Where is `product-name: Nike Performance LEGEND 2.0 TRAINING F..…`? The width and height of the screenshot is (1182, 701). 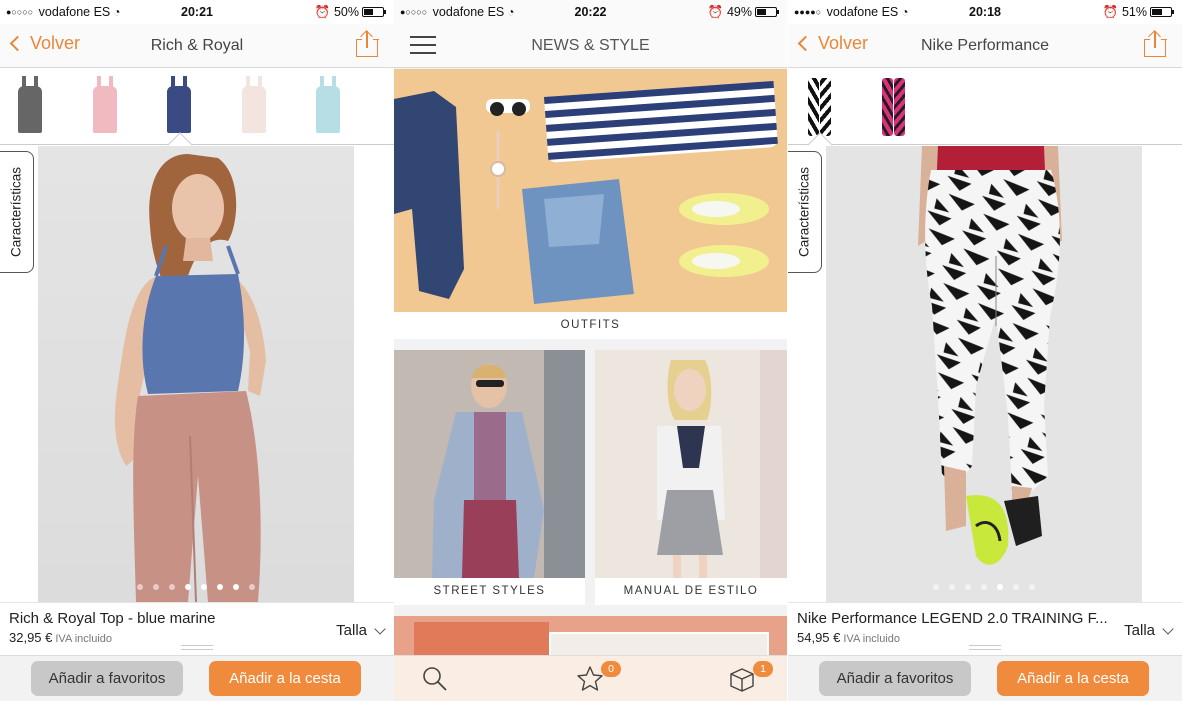 product-name: Nike Performance LEGEND 2.0 TRAINING F..… is located at coordinates (952, 618).